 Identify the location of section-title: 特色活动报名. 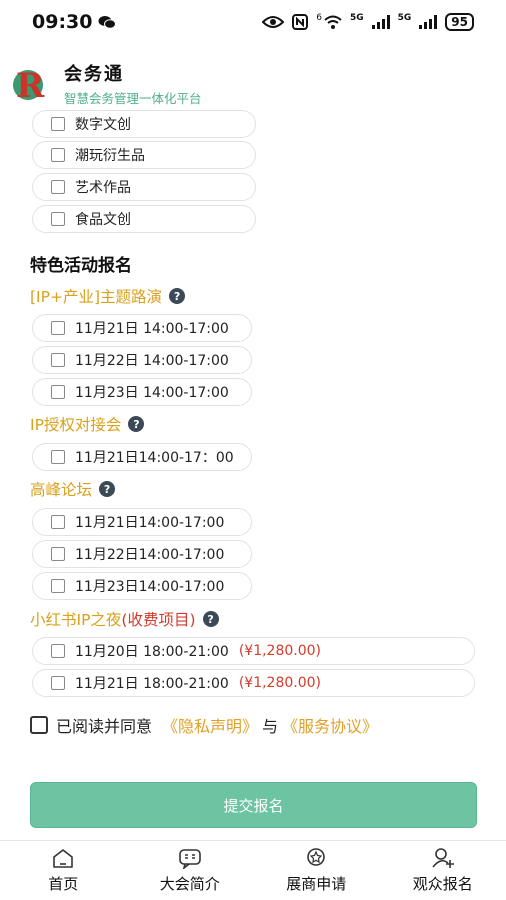
(81, 266).